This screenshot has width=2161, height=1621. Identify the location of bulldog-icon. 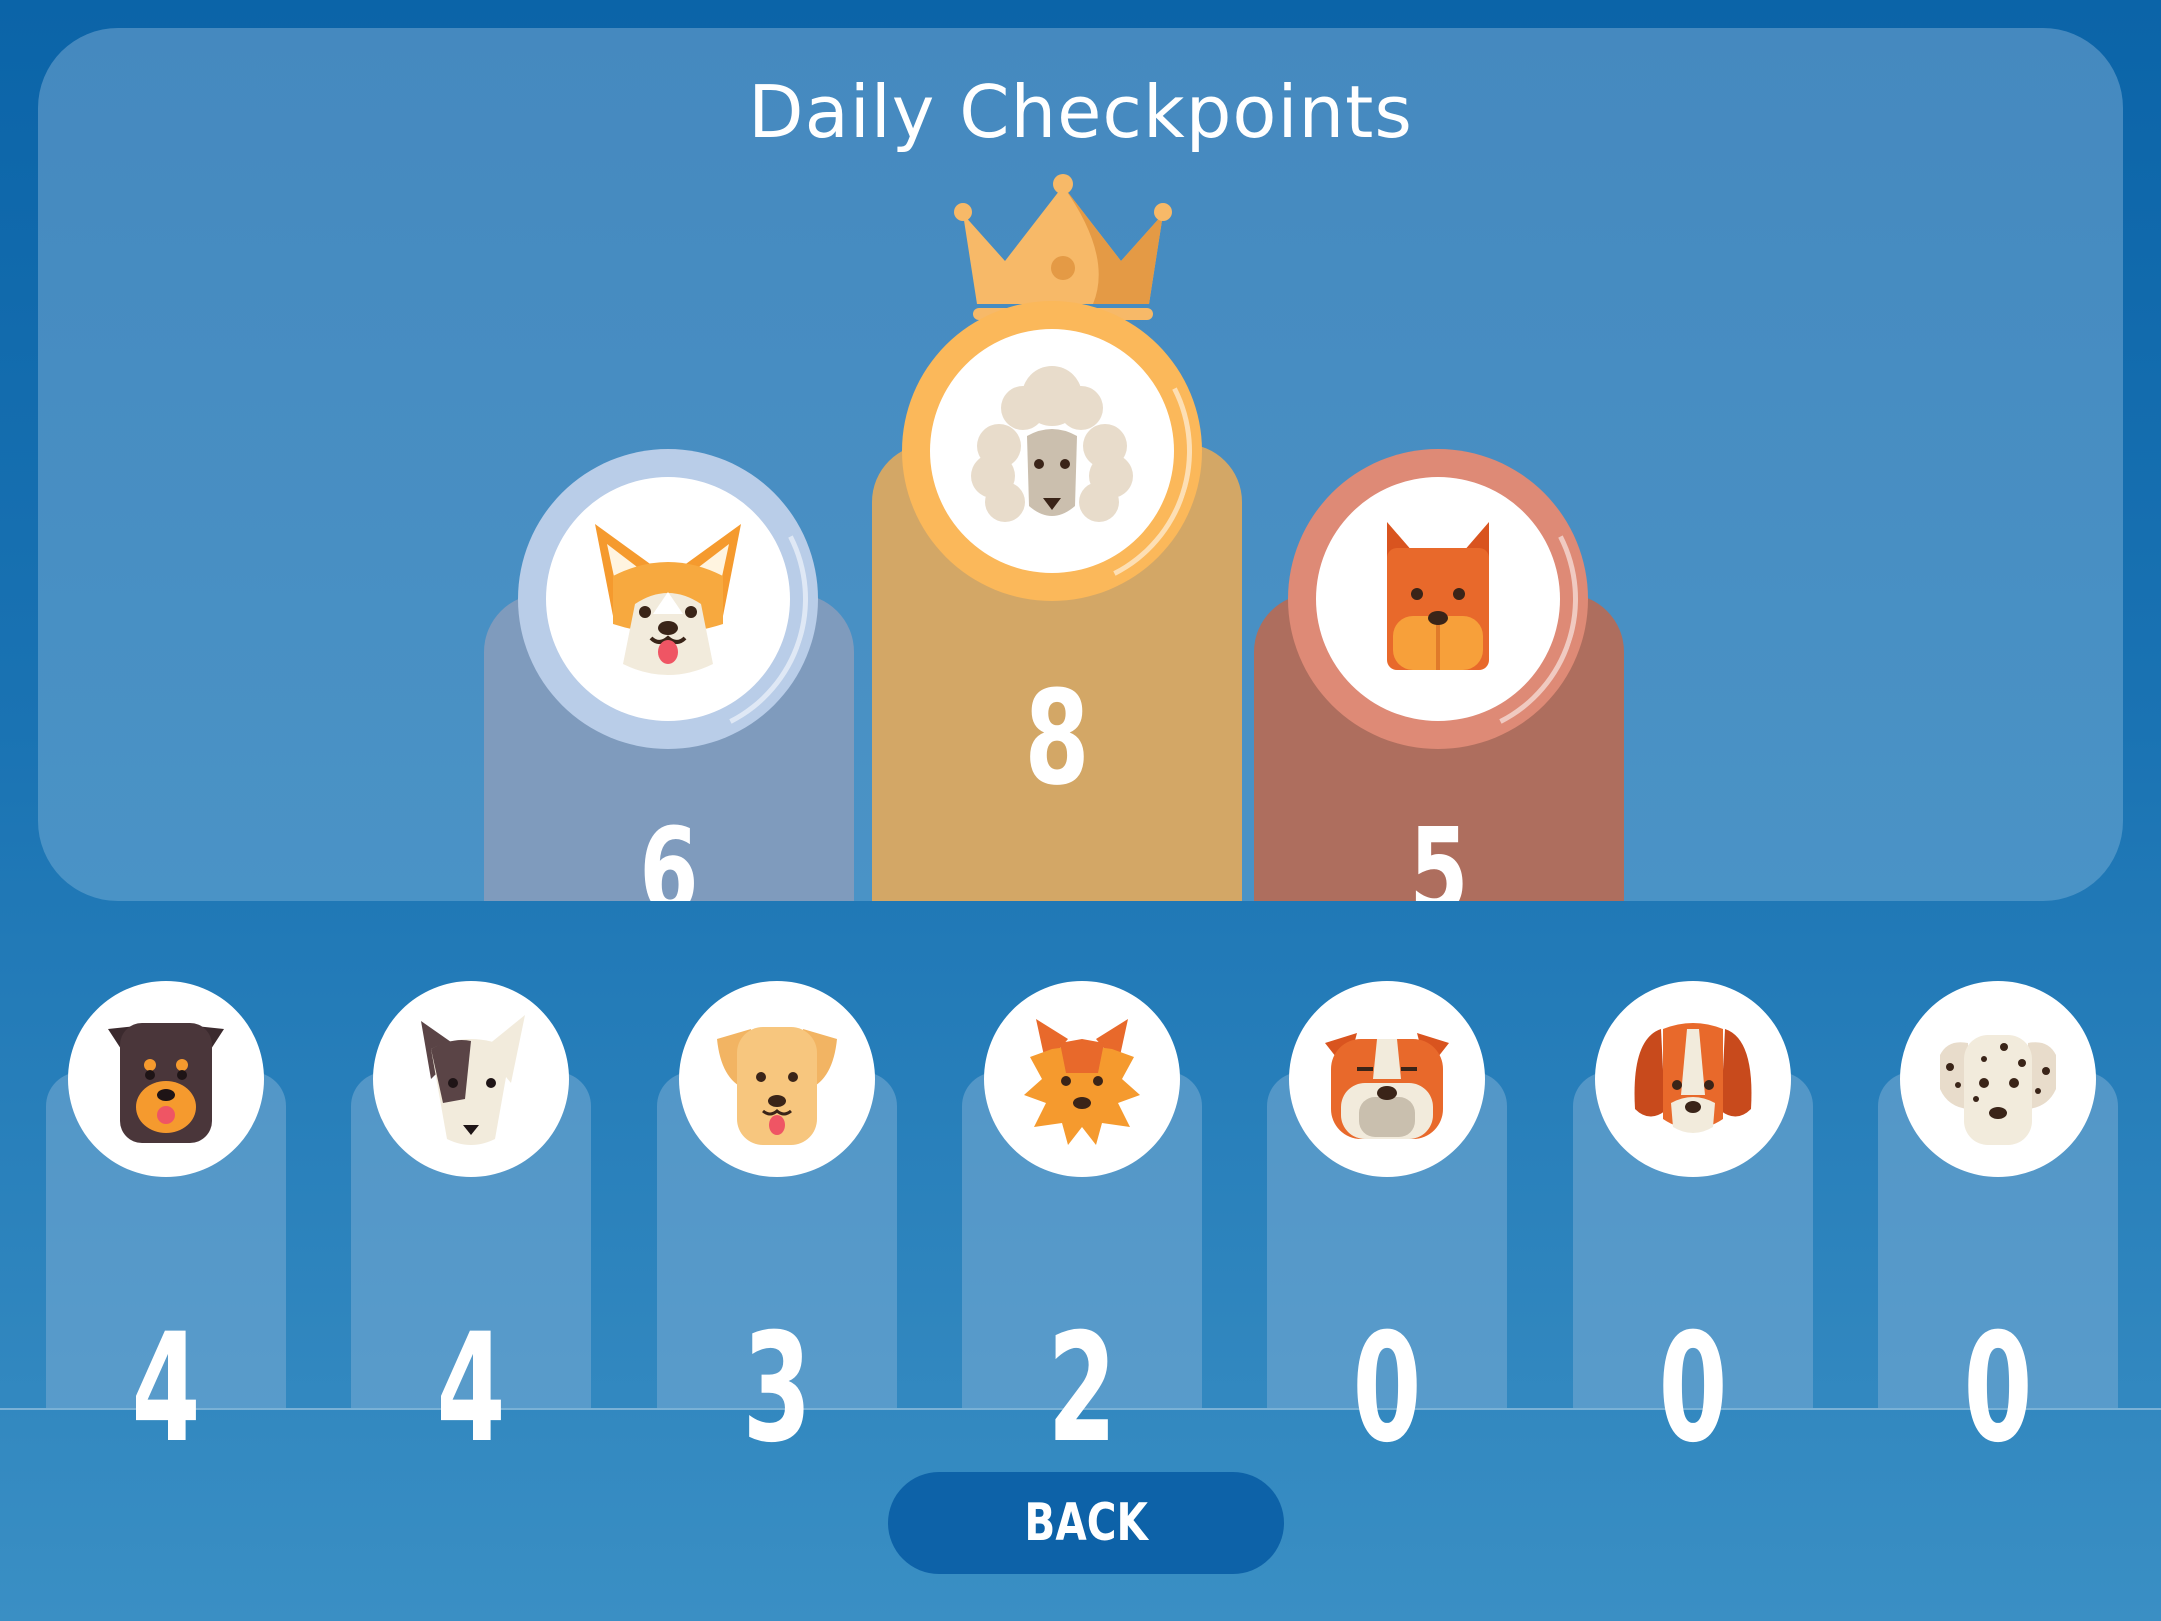
(1387, 1086).